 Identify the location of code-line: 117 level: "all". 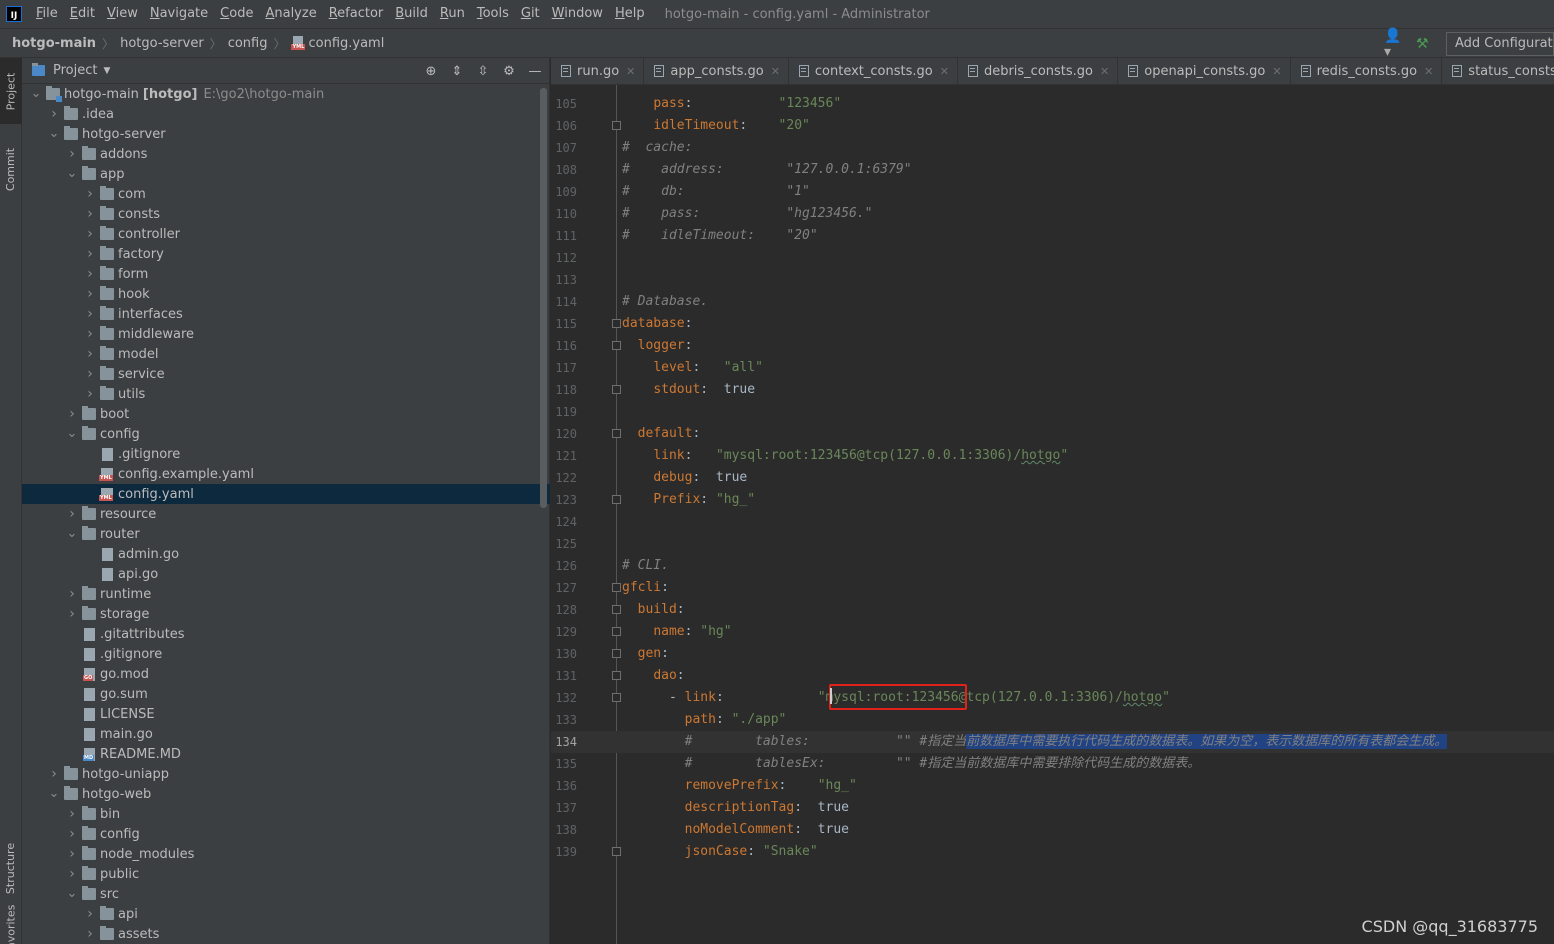
(1052, 368).